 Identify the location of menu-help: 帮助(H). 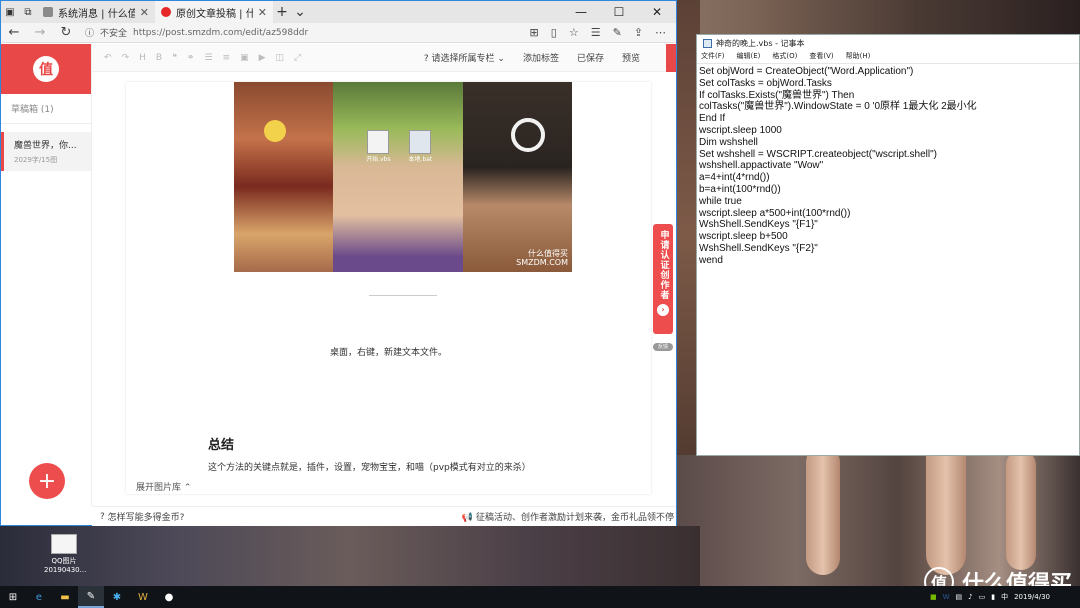
(858, 57).